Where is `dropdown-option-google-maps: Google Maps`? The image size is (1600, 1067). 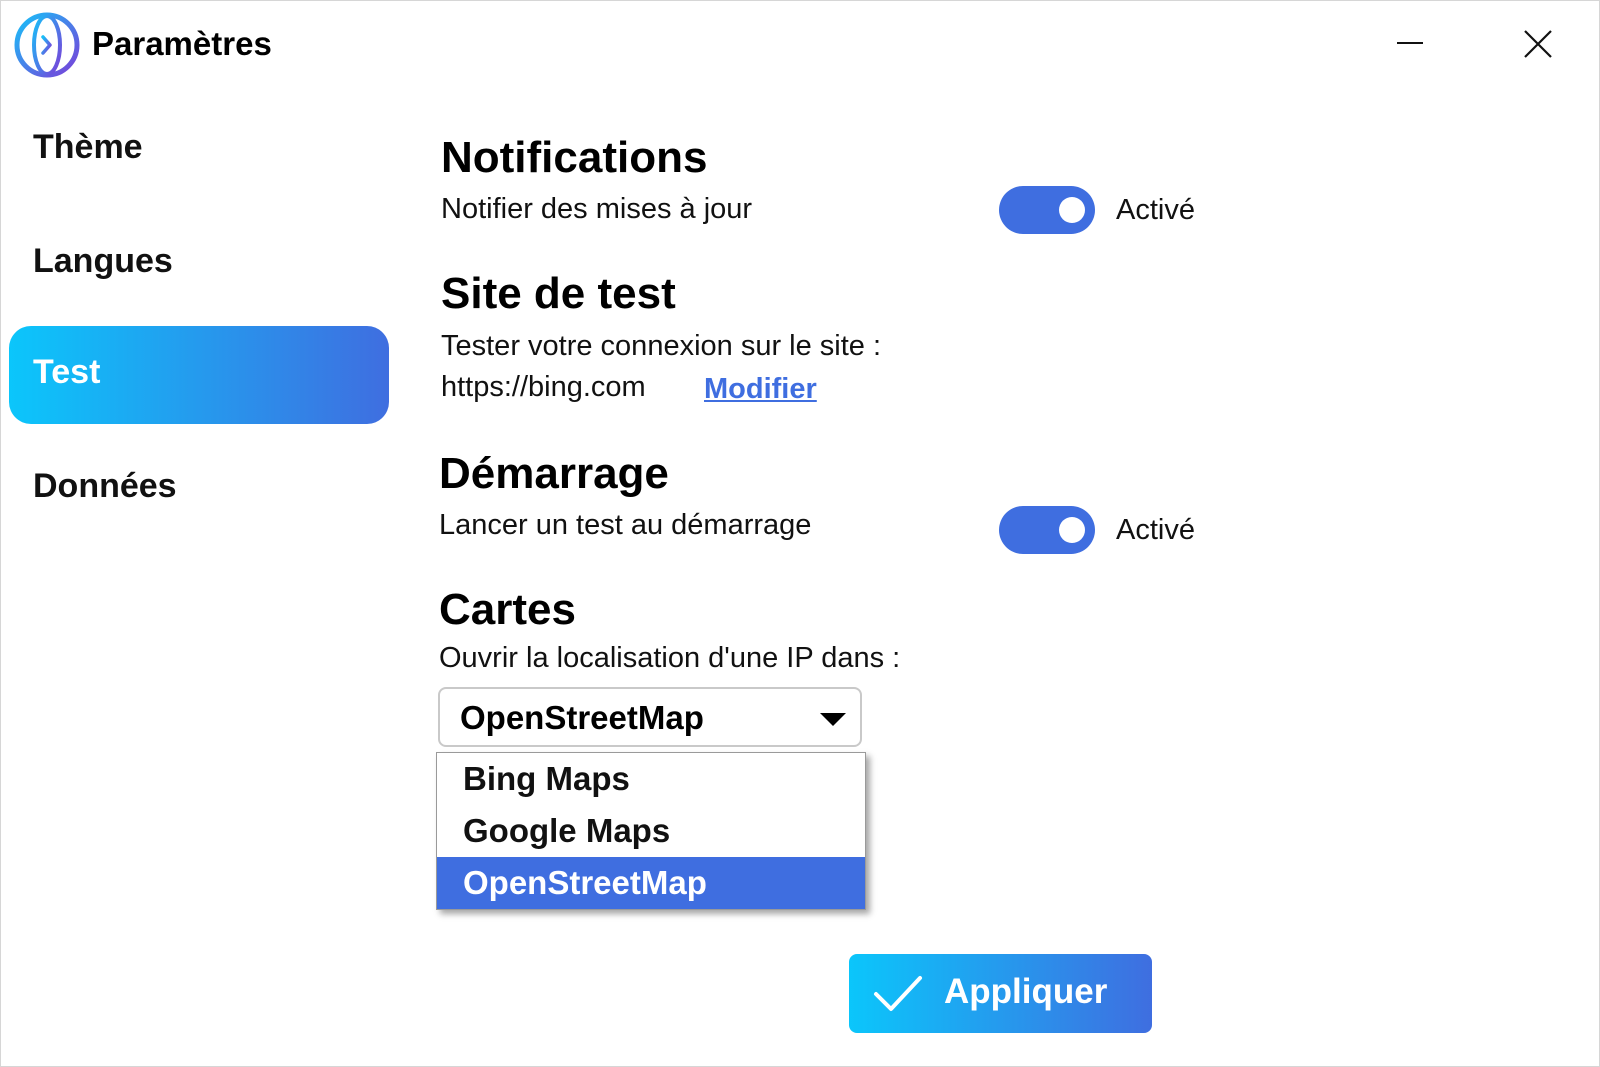 dropdown-option-google-maps: Google Maps is located at coordinates (651, 831).